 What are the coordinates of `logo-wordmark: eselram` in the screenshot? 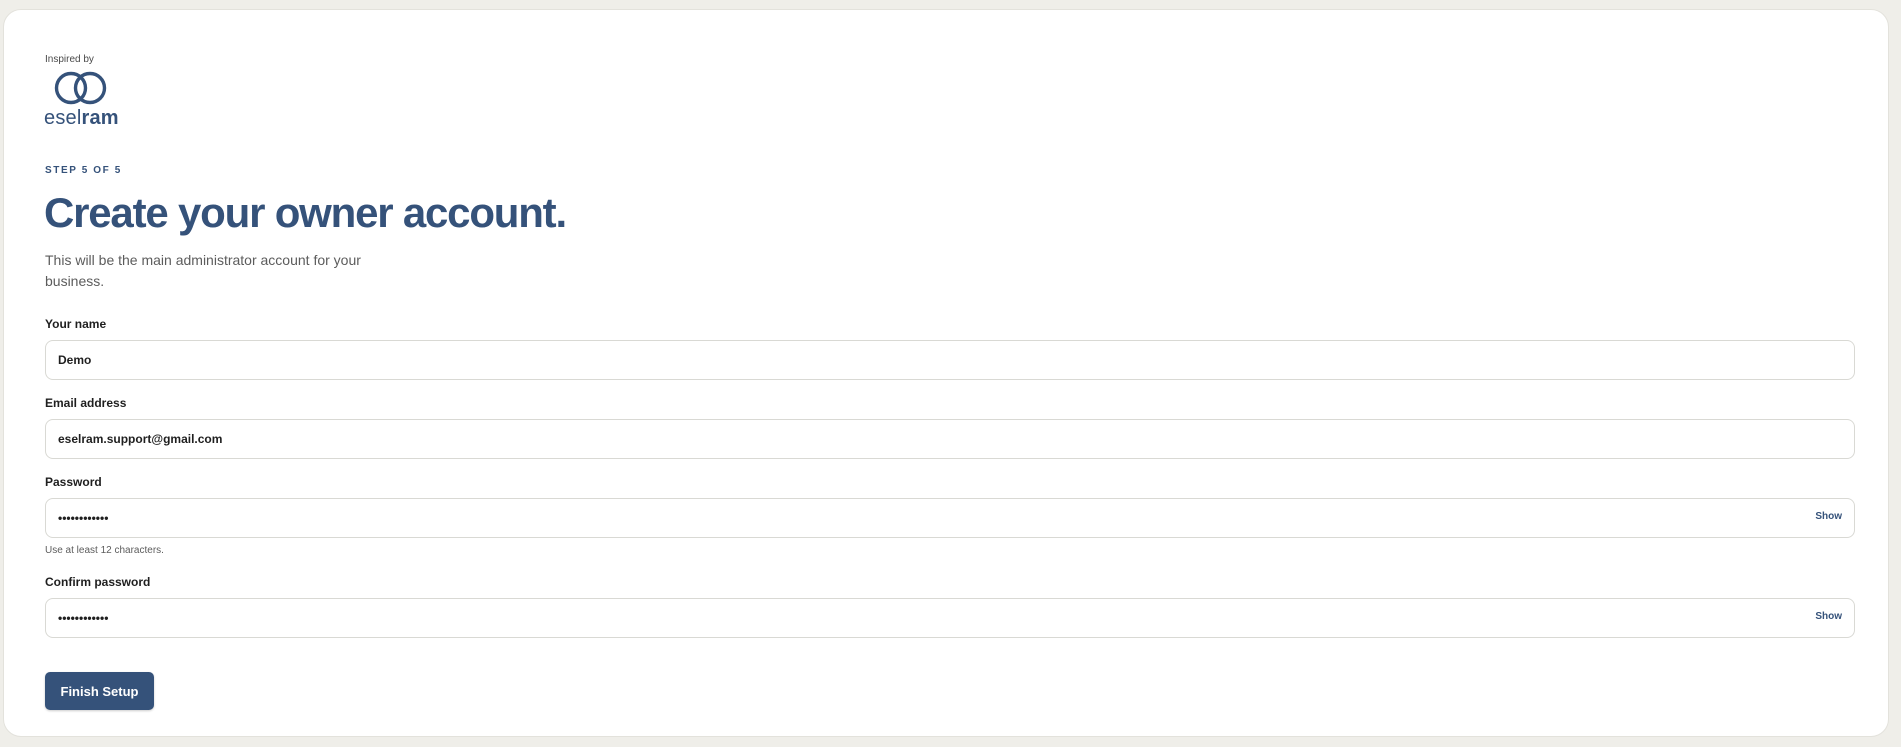 It's located at (81, 118).